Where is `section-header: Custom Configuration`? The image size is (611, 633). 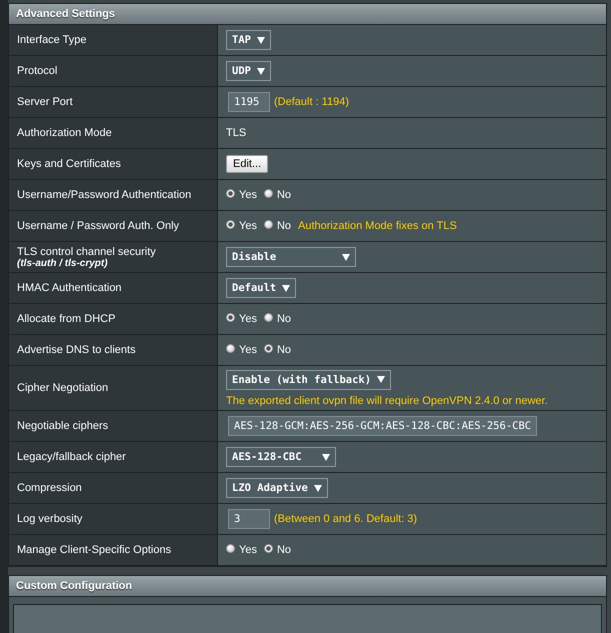 section-header: Custom Configuration is located at coordinates (307, 586).